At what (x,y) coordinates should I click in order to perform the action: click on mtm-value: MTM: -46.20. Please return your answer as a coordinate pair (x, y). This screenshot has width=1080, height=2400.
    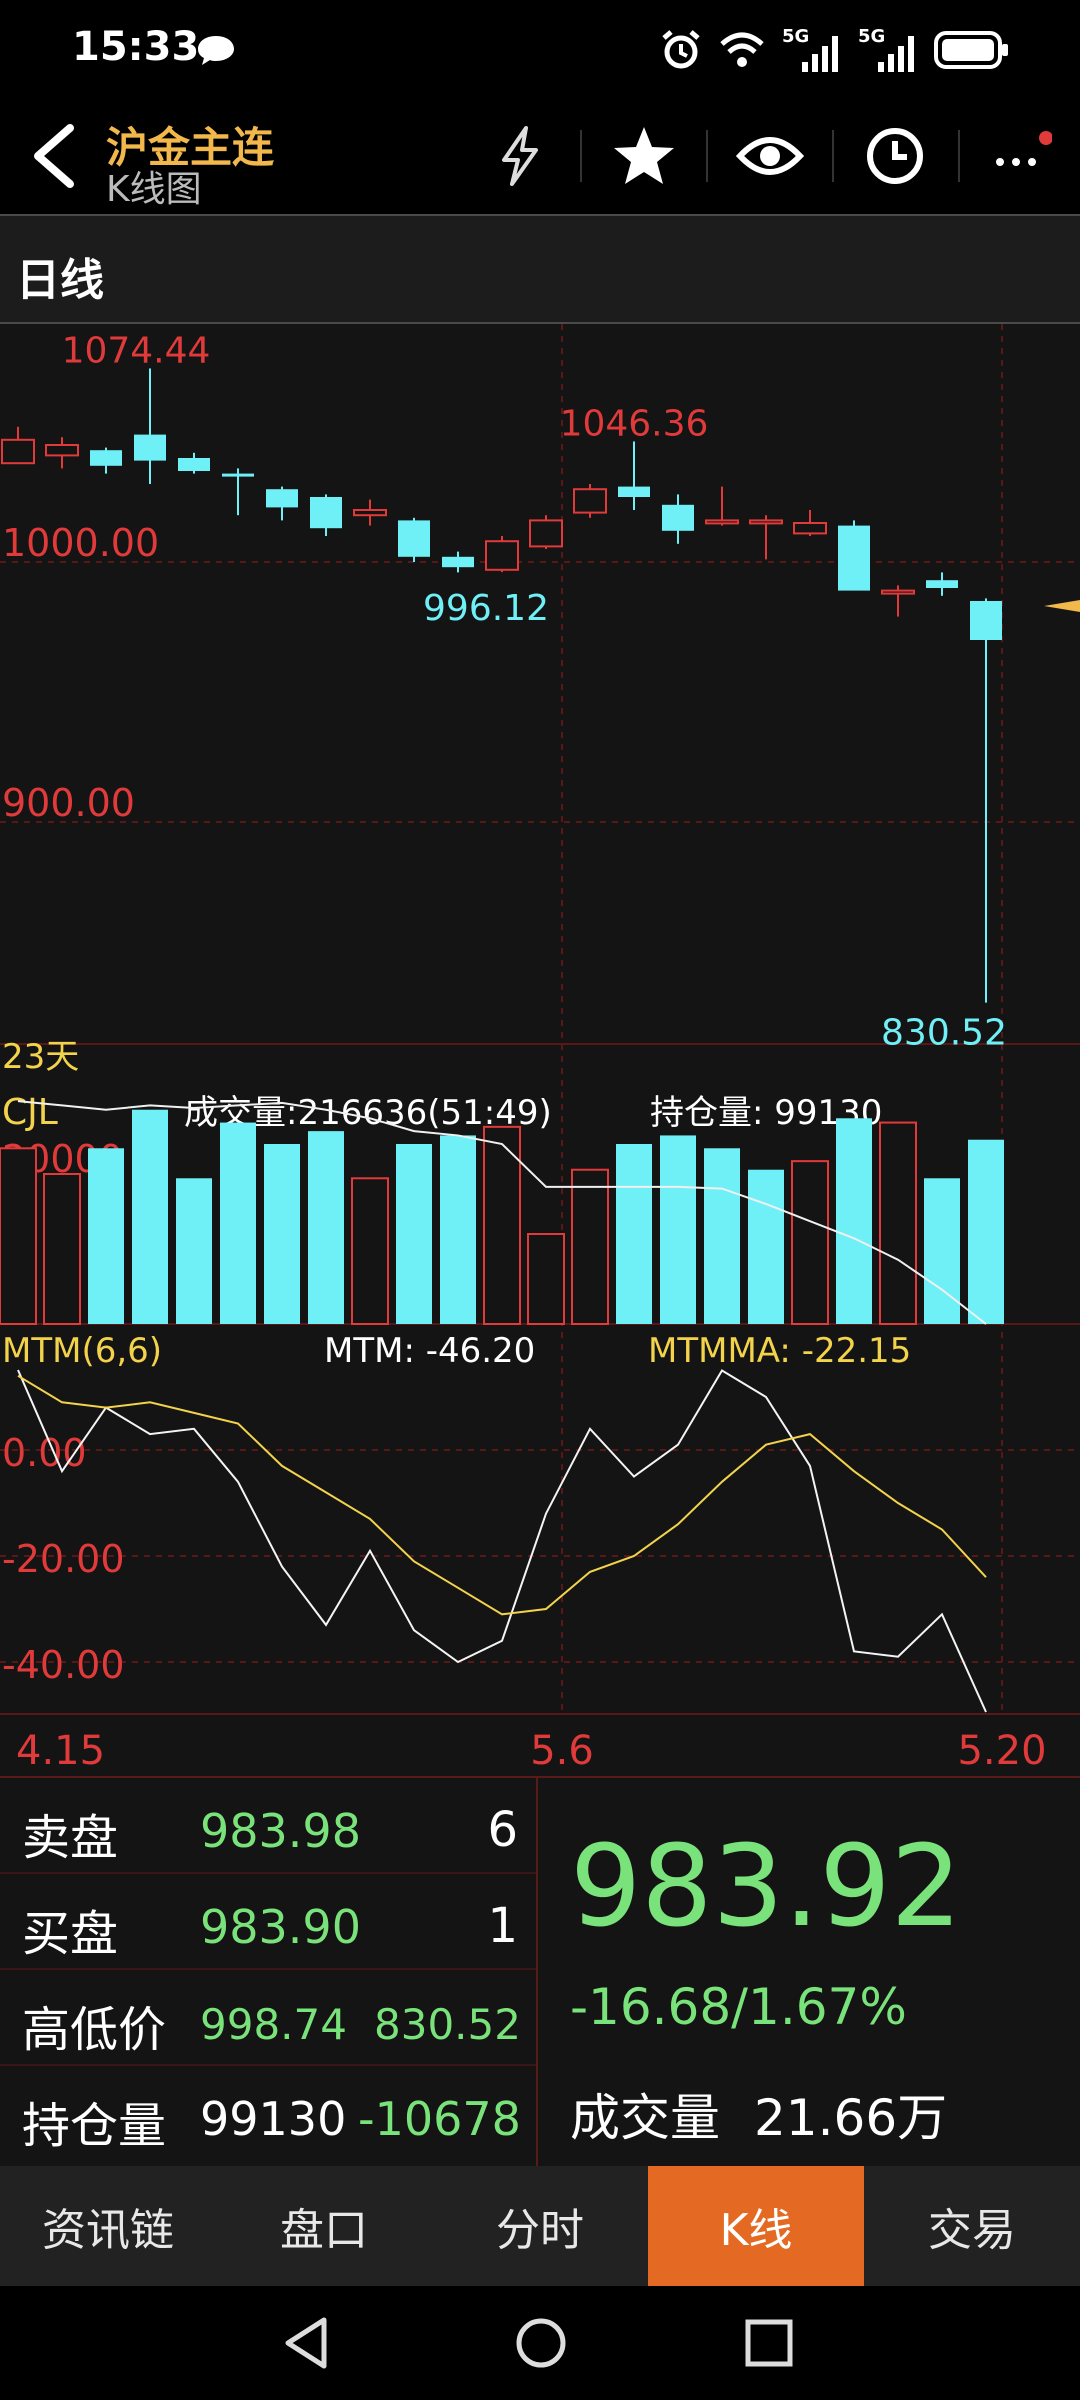
    Looking at the image, I should click on (429, 1351).